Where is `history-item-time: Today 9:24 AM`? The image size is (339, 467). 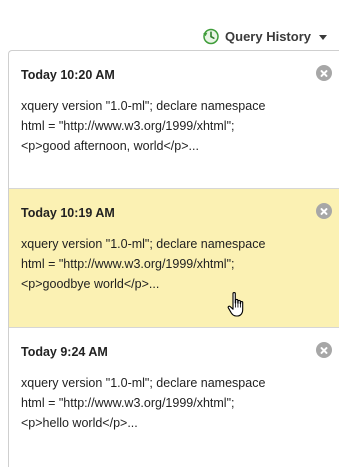 history-item-time: Today 9:24 AM is located at coordinates (64, 352).